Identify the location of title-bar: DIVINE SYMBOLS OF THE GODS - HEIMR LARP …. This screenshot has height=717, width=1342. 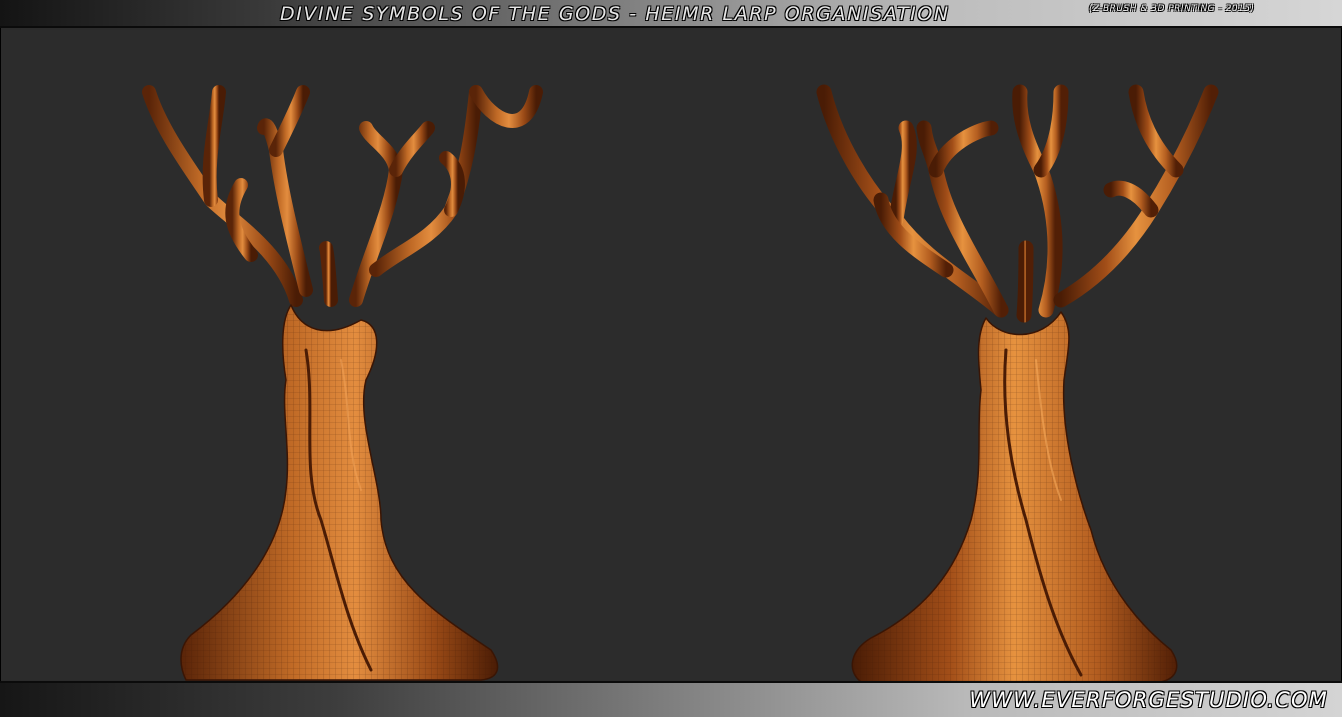
(671, 14).